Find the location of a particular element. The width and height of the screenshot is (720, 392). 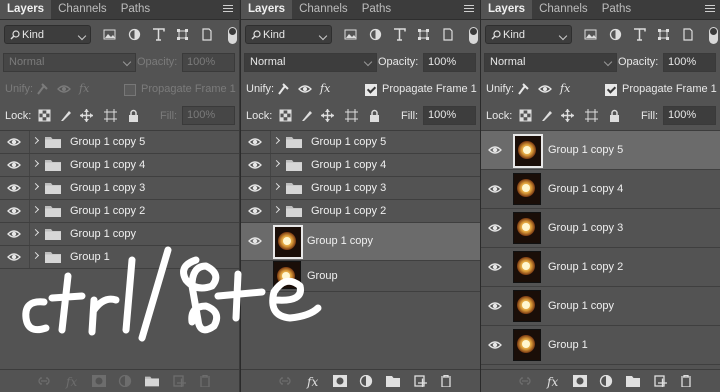

lock-position-icon is located at coordinates (327, 115).